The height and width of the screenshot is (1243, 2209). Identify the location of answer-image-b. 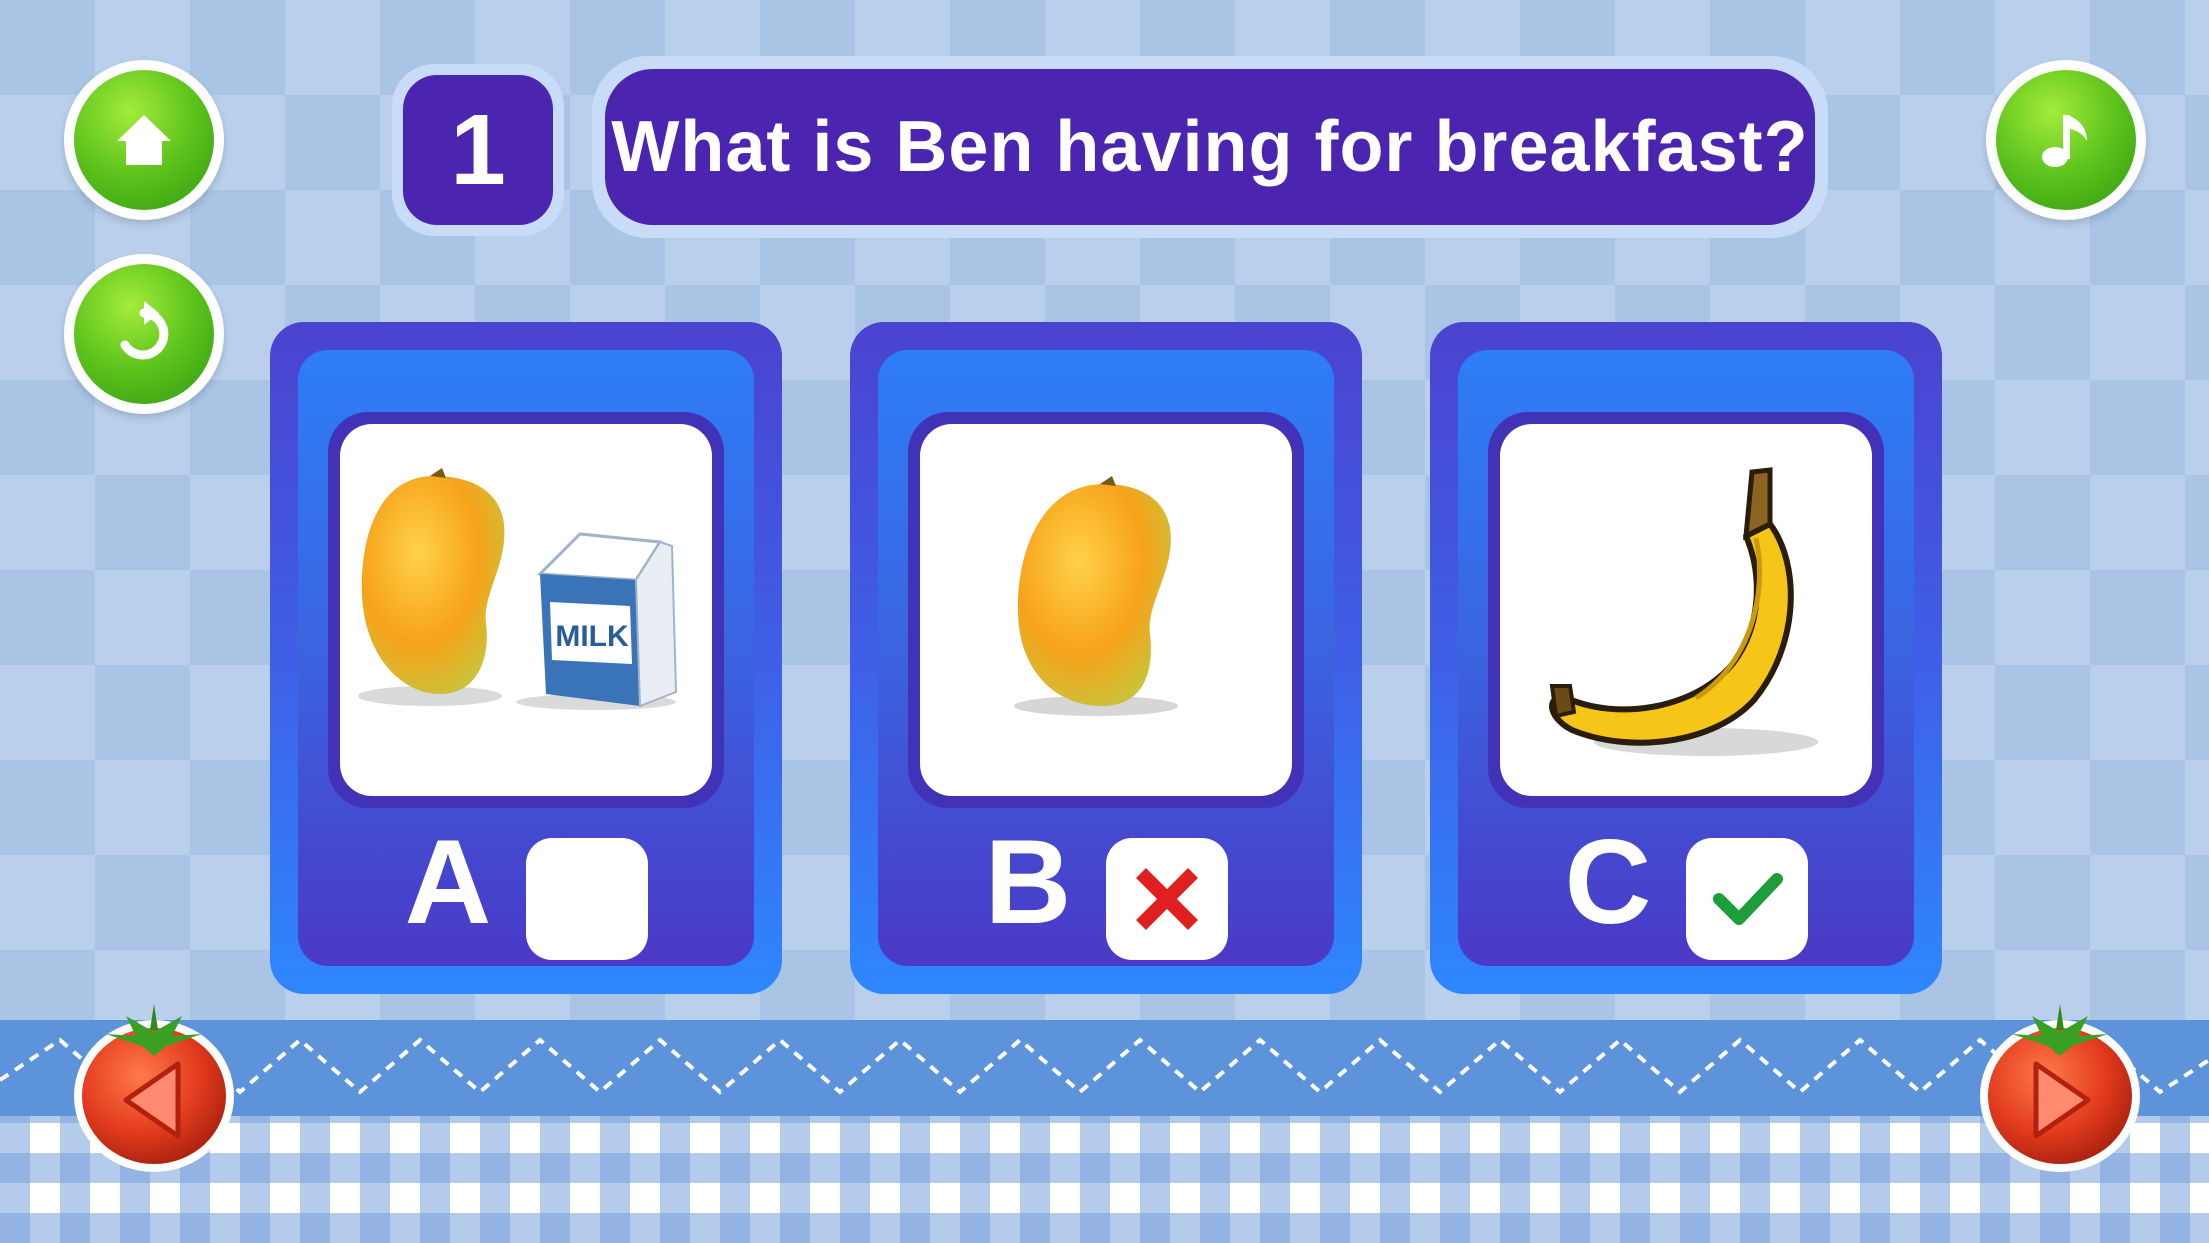
(1106, 610).